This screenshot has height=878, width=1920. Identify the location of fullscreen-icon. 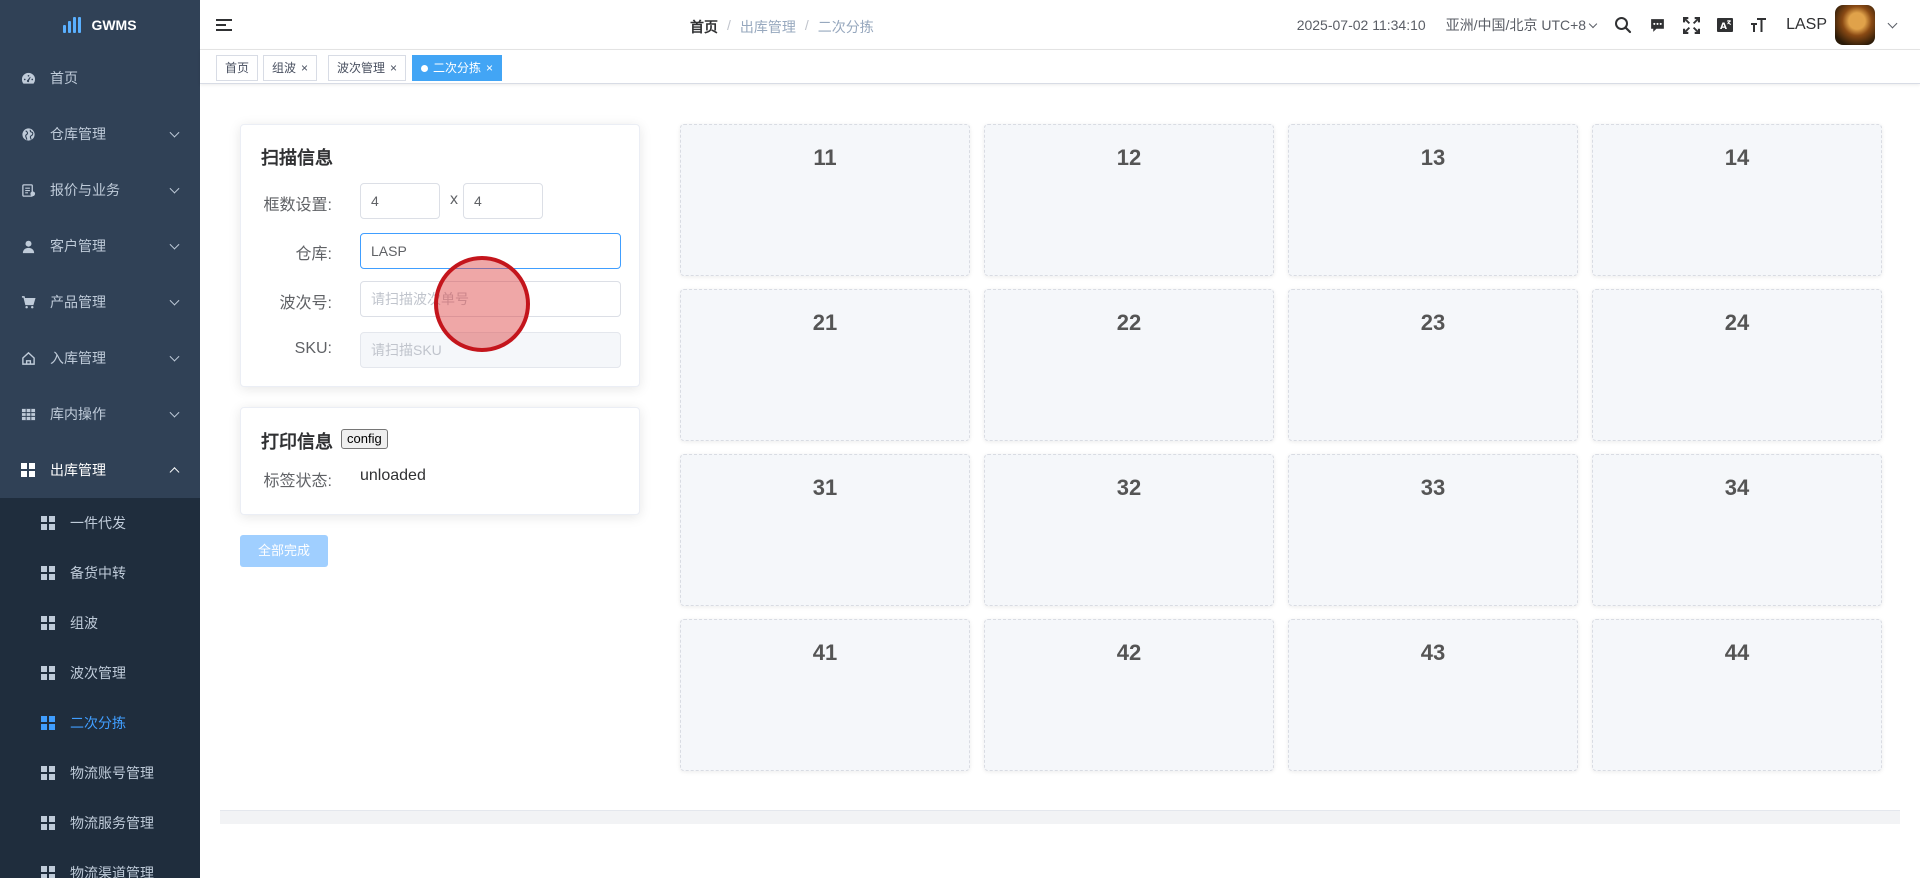
(1691, 25).